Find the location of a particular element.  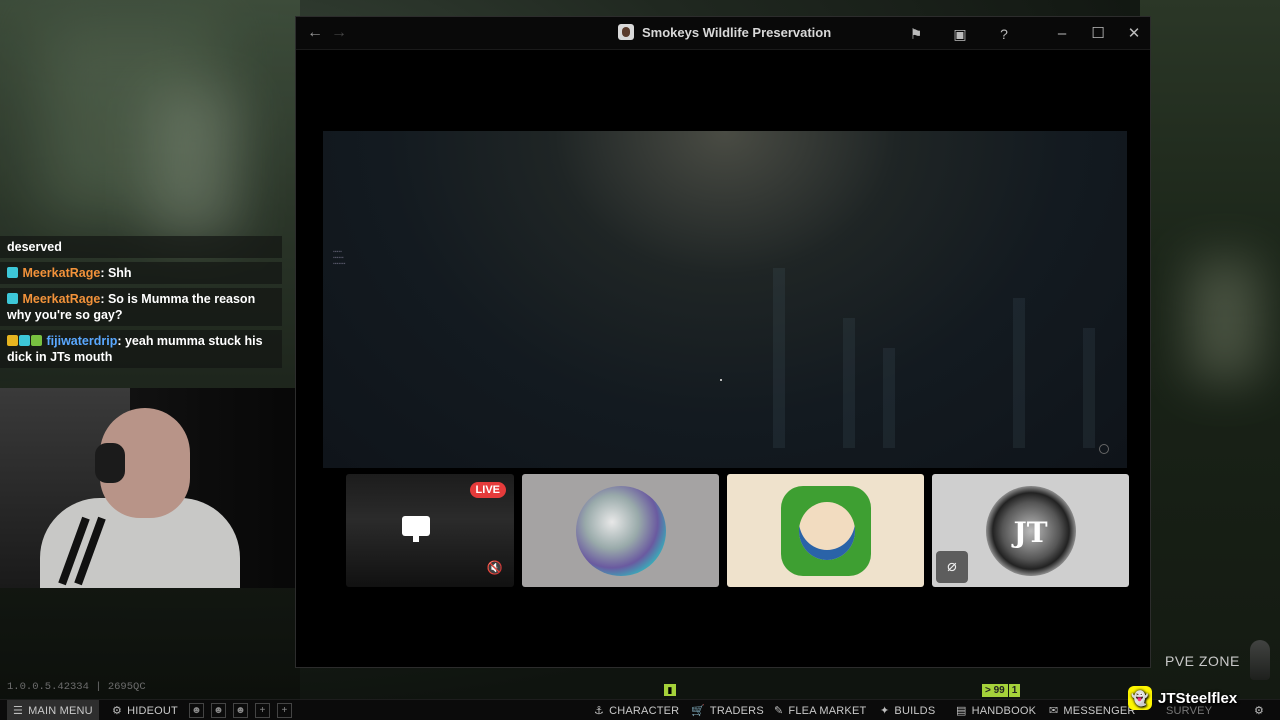

version-string: 1.0.0.5.42334 | 2695QC is located at coordinates (76, 687).